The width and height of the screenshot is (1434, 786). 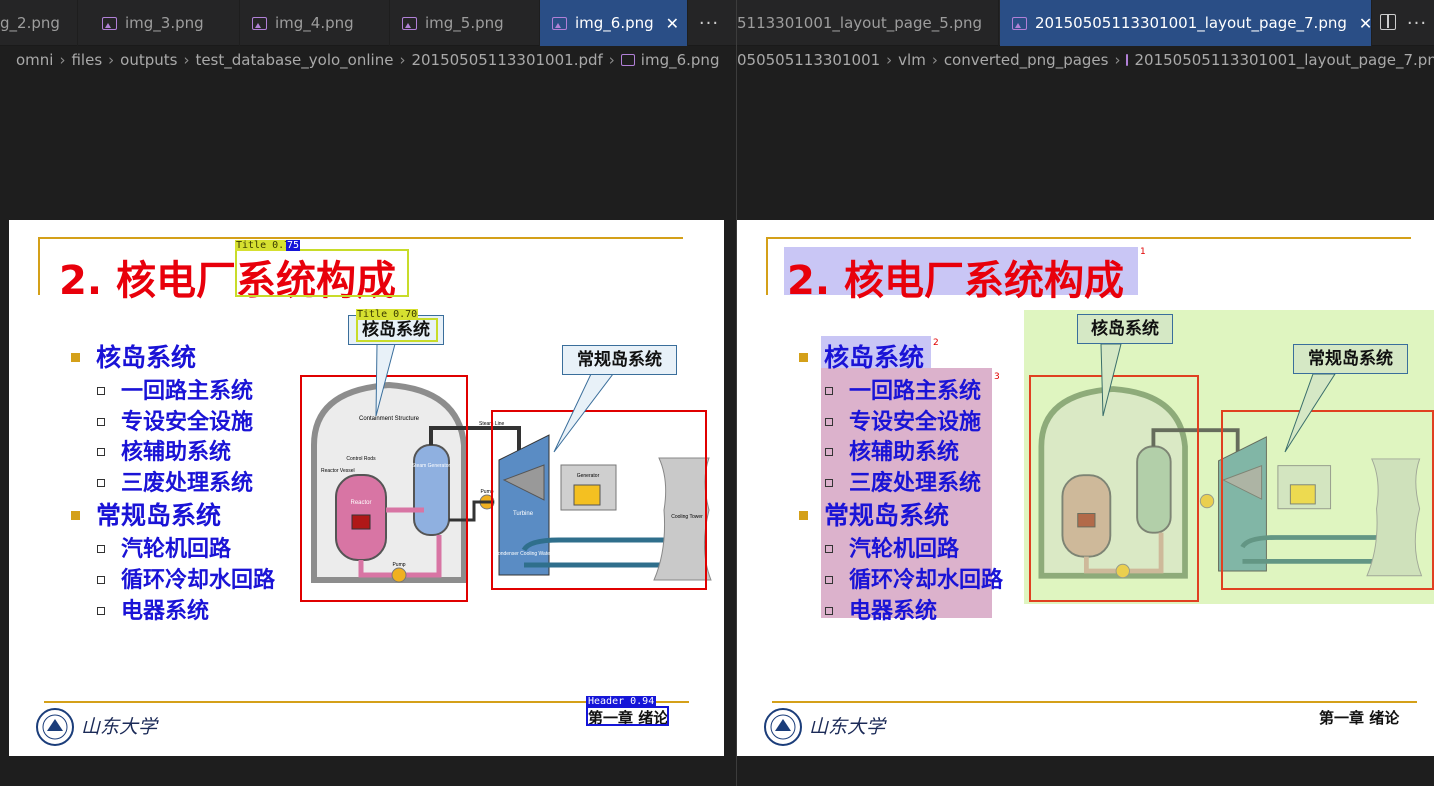 What do you see at coordinates (680, 60) in the screenshot?
I see `breadcrumb-item: img_6.png` at bounding box center [680, 60].